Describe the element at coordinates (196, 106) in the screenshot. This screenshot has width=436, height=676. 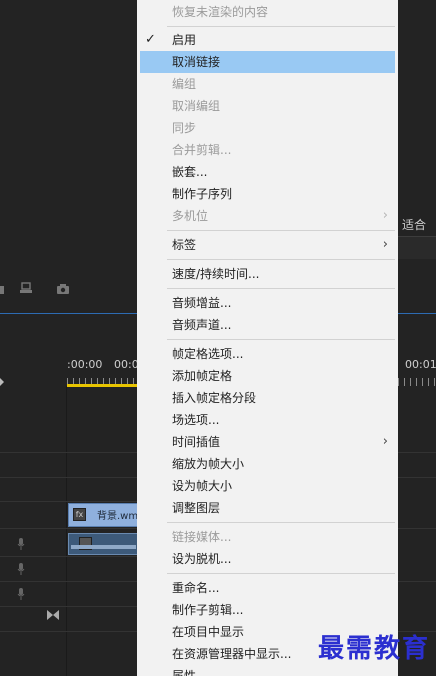
I see `menu-label: 取消编组` at that location.